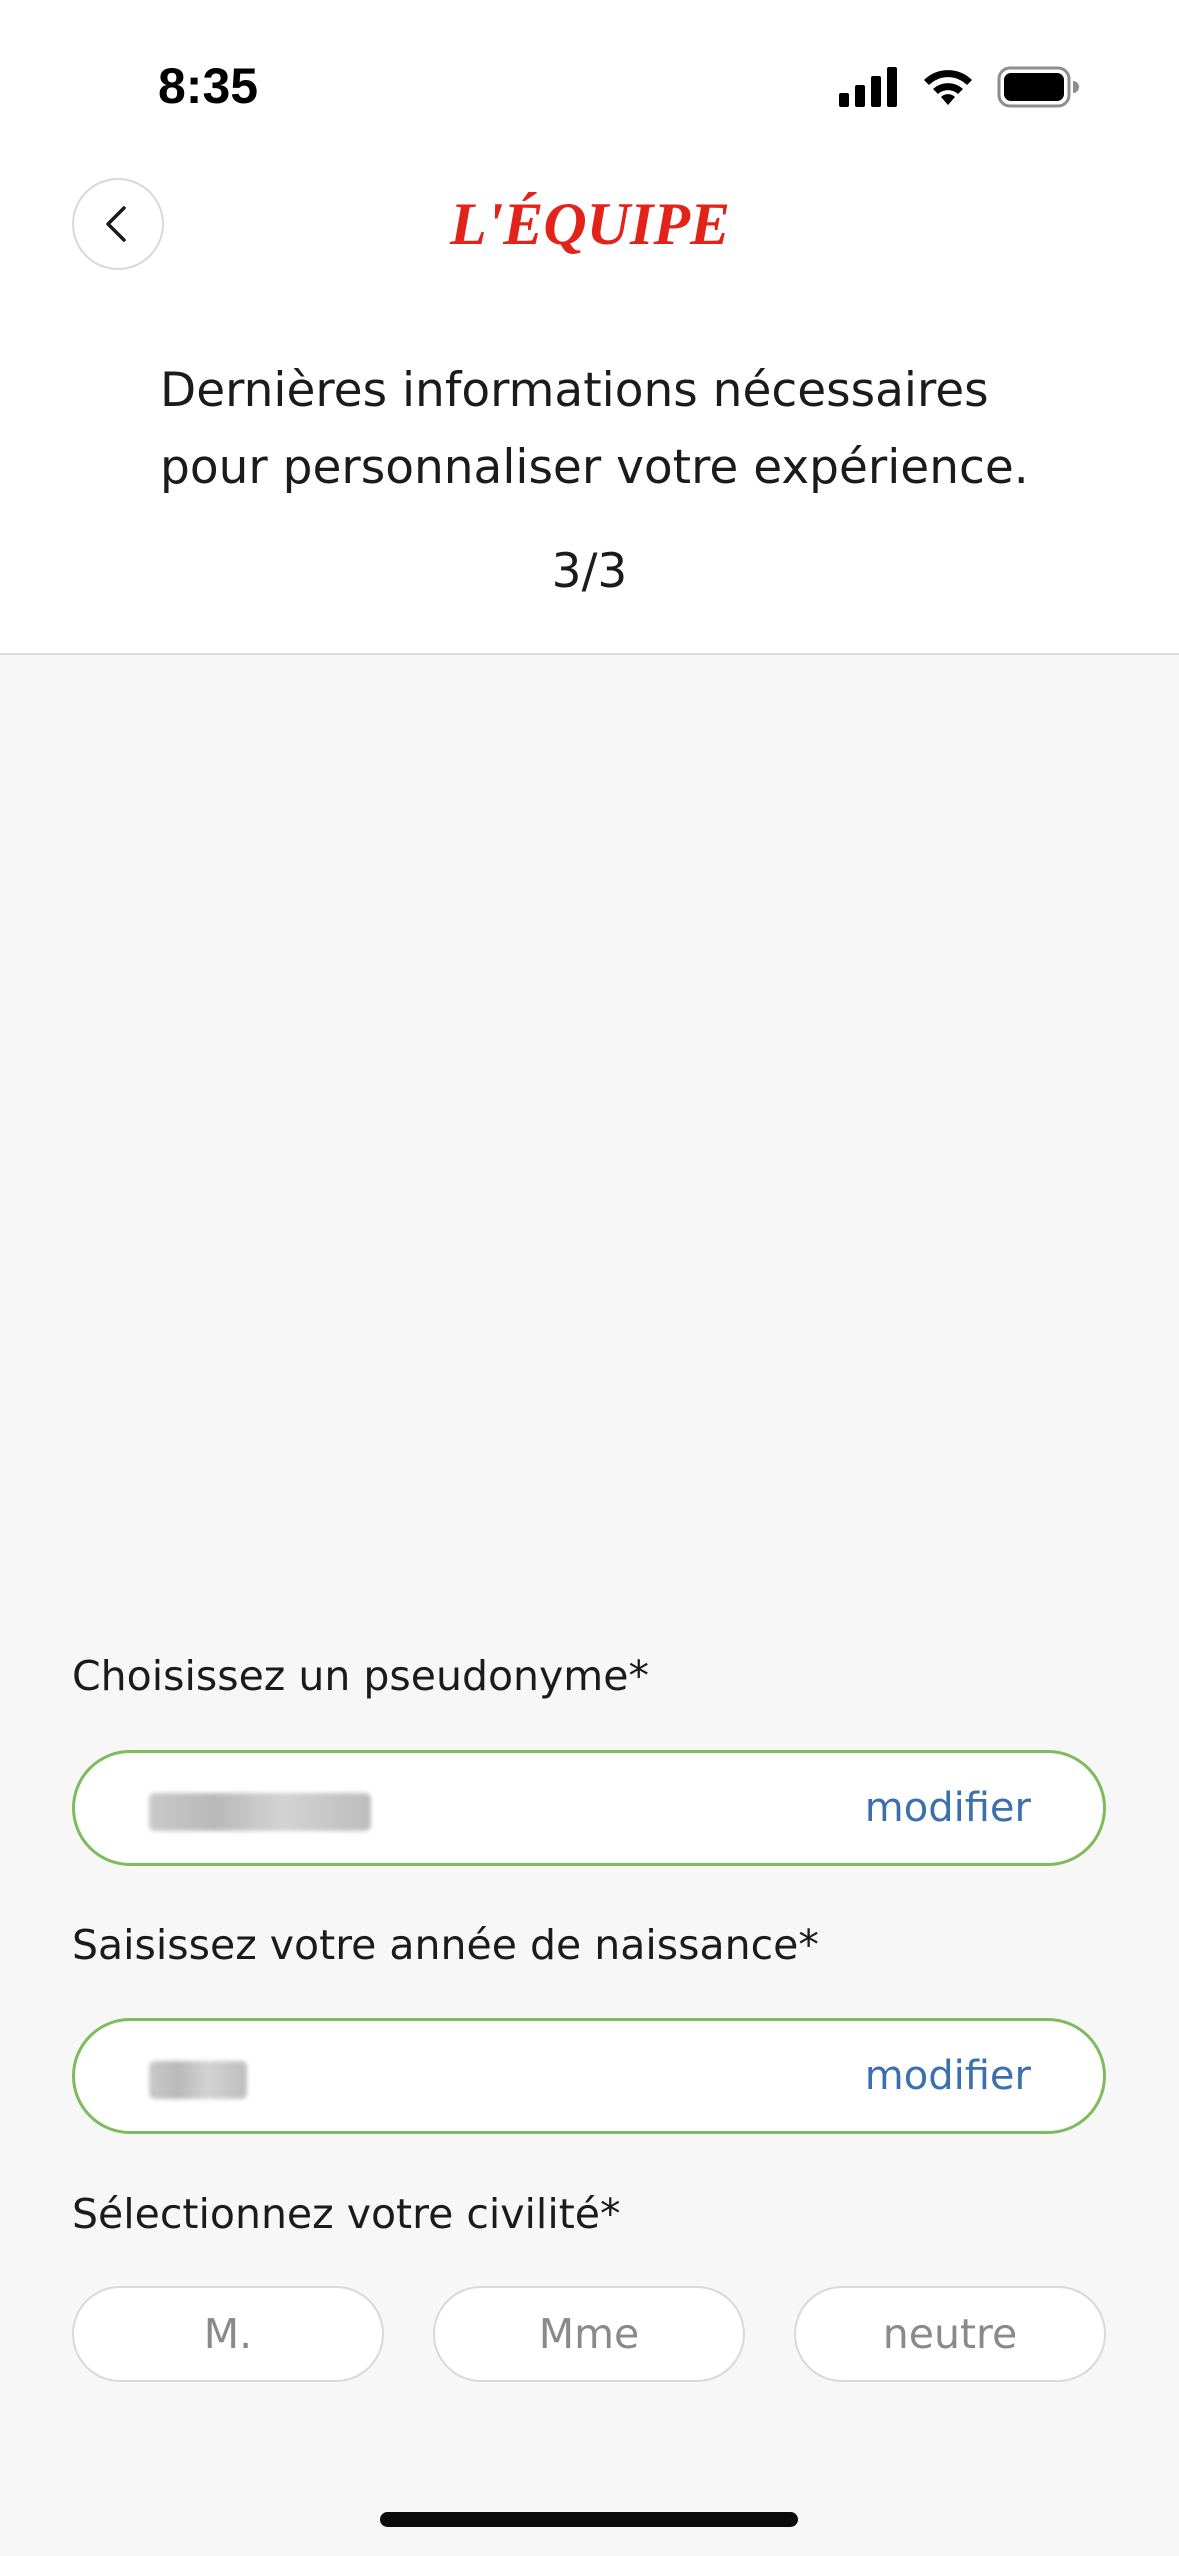  What do you see at coordinates (948, 1808) in the screenshot?
I see `modify-pseudonym-link: modifier` at bounding box center [948, 1808].